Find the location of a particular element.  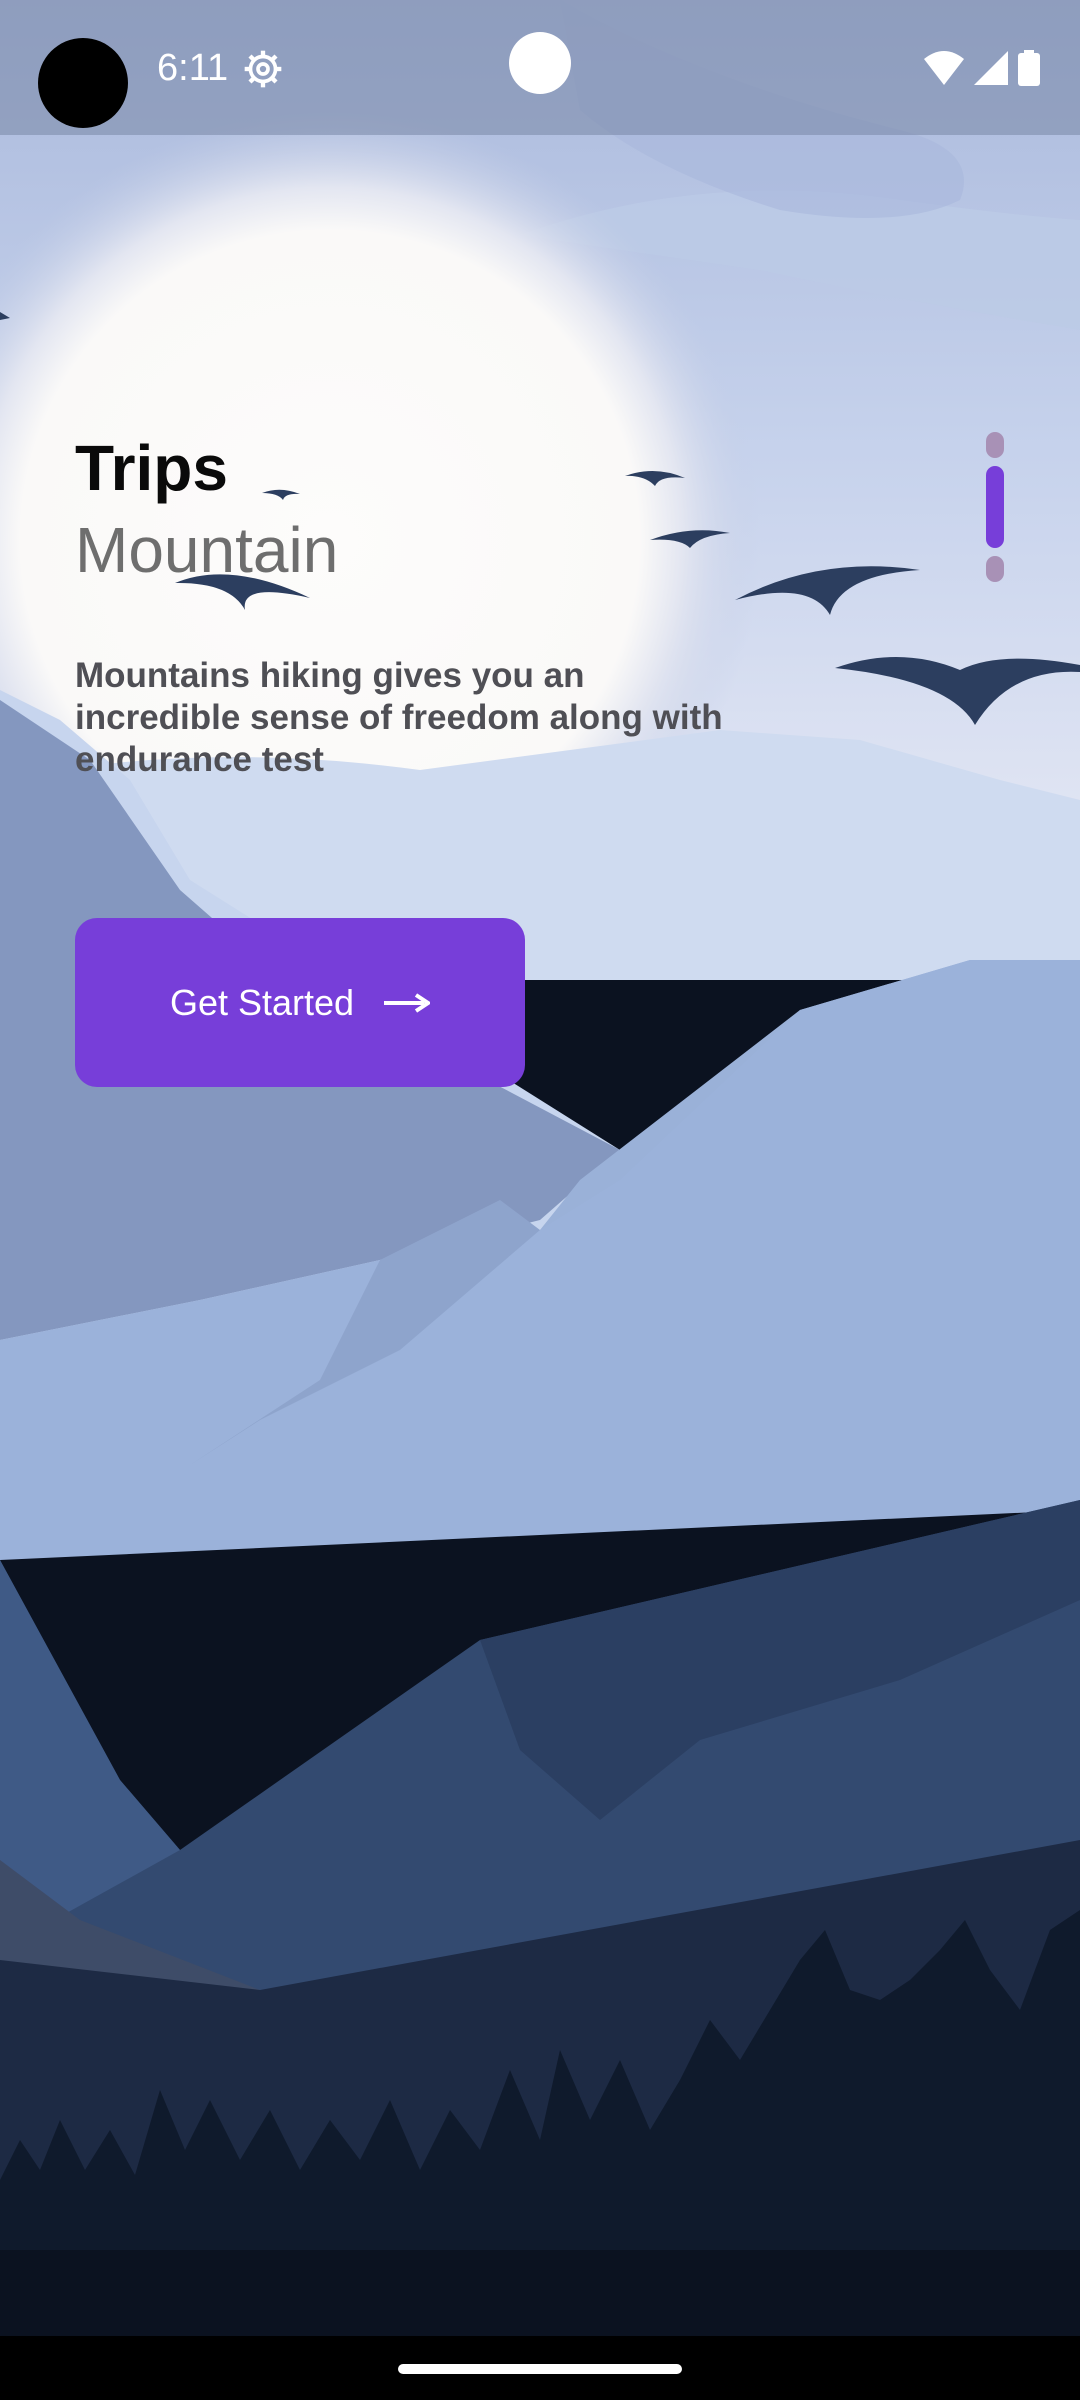

page-indicator is located at coordinates (995, 507).